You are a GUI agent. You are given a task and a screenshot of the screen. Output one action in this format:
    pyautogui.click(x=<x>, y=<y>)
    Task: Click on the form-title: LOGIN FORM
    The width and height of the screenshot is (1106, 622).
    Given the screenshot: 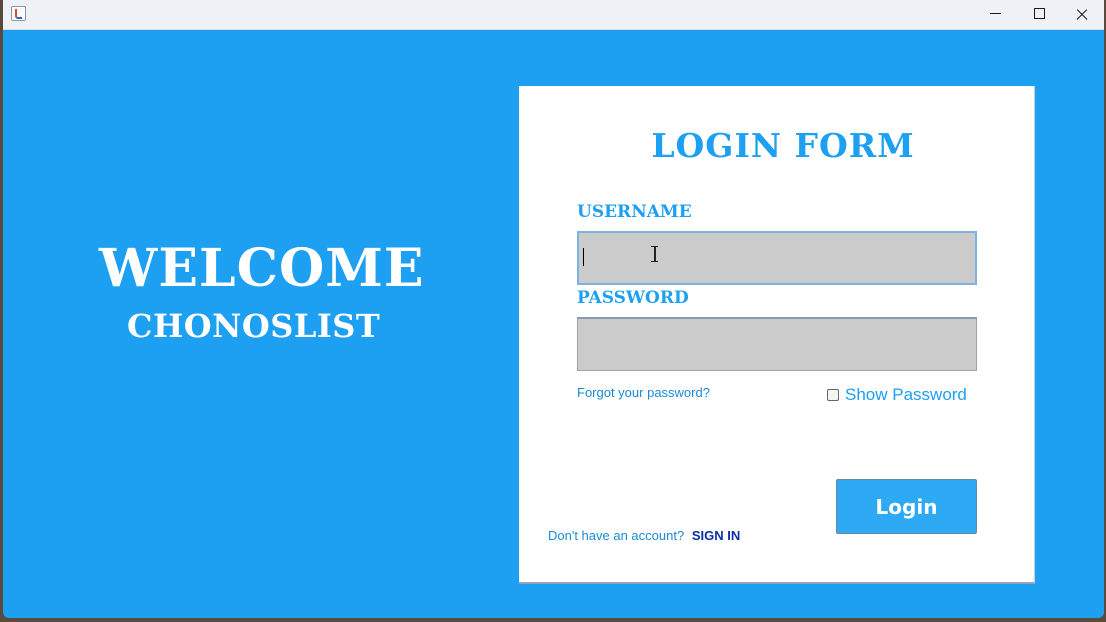 What is the action you would take?
    pyautogui.click(x=783, y=145)
    